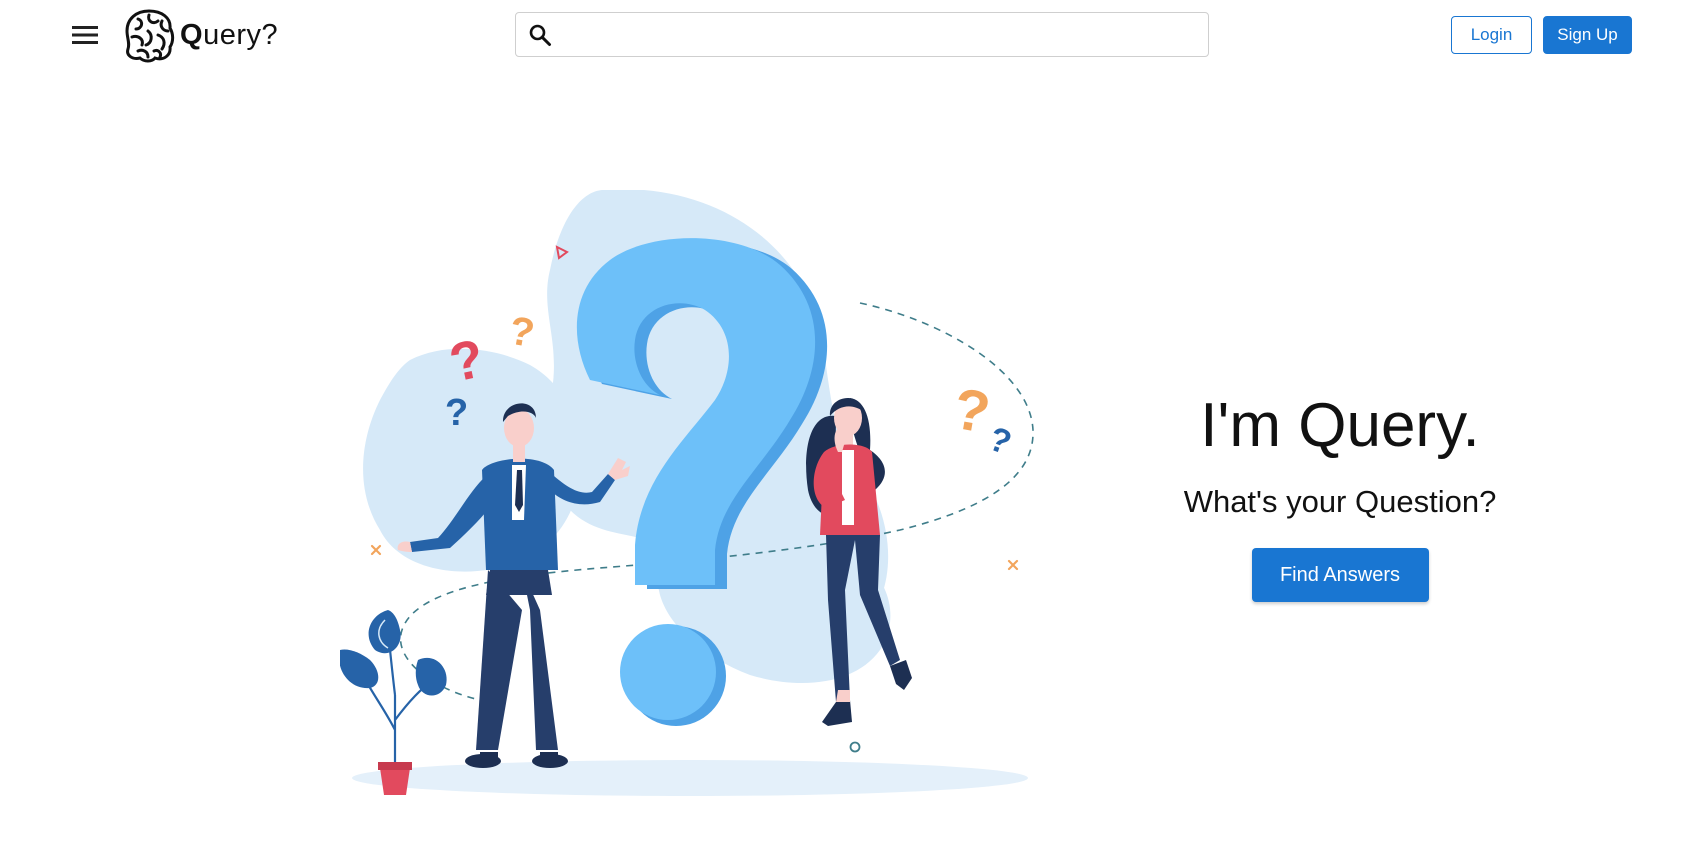 The width and height of the screenshot is (1701, 863). Describe the element at coordinates (855, 747) in the screenshot. I see `circle-sparkle` at that location.